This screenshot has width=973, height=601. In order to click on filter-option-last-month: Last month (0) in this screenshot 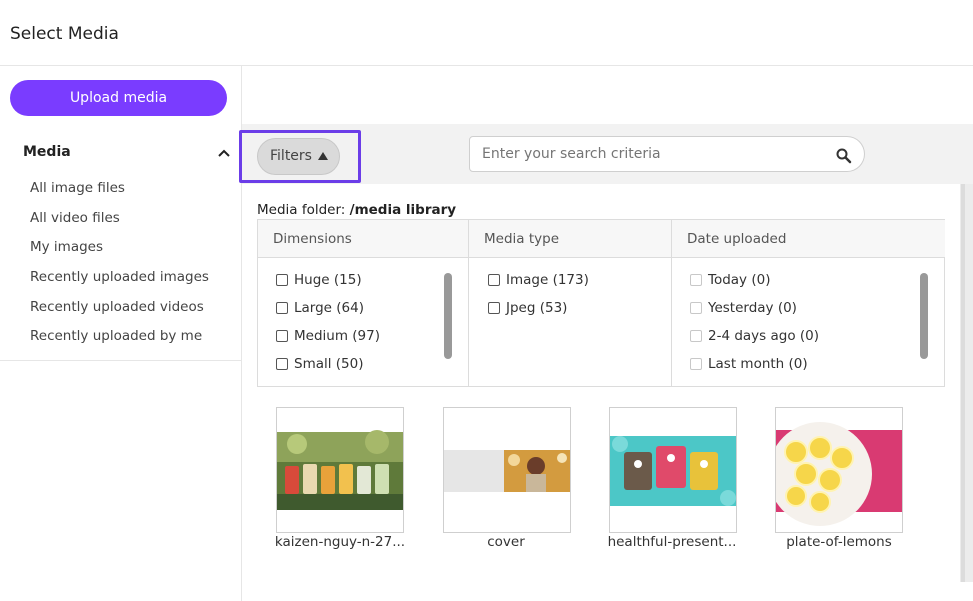, I will do `click(817, 370)`.